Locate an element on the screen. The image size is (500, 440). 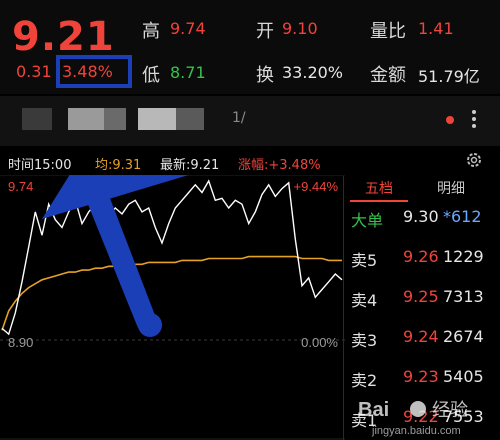
big-order-row: 大单 9.30 *612 is located at coordinates (422, 220).